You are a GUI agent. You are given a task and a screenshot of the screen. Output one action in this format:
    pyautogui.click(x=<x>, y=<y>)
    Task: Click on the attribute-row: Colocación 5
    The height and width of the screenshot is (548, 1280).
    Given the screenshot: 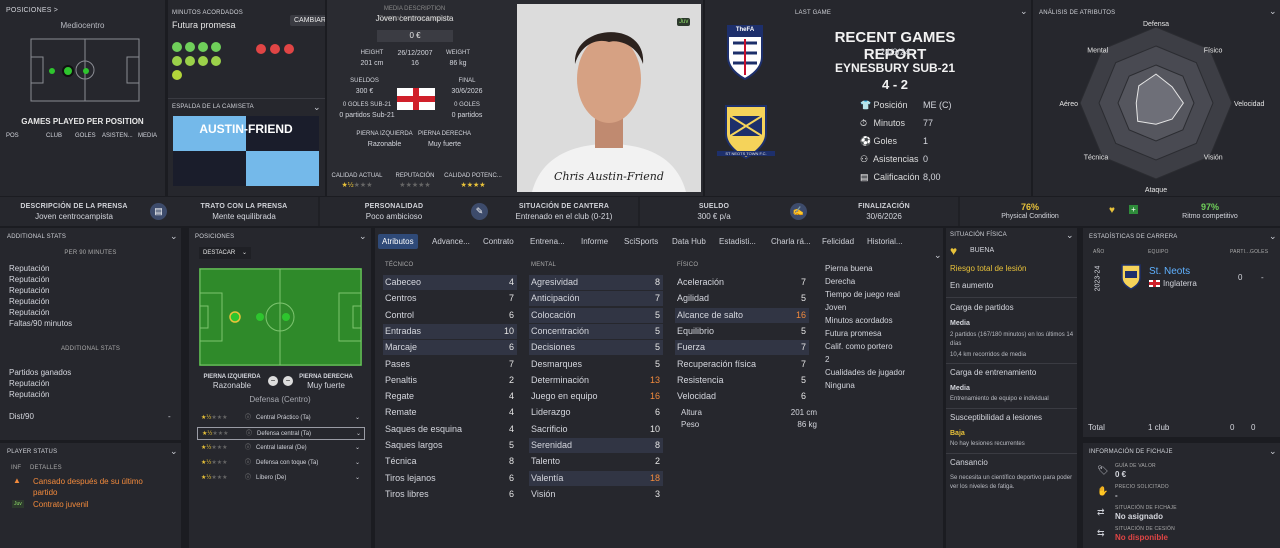 What is the action you would take?
    pyautogui.click(x=596, y=315)
    